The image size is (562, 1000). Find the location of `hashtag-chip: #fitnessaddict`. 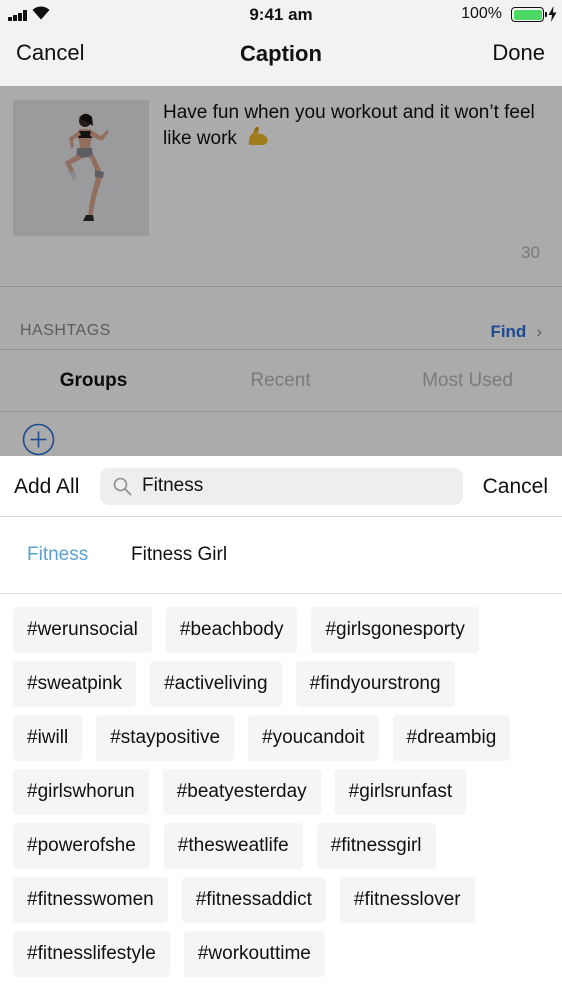

hashtag-chip: #fitnessaddict is located at coordinates (253, 900).